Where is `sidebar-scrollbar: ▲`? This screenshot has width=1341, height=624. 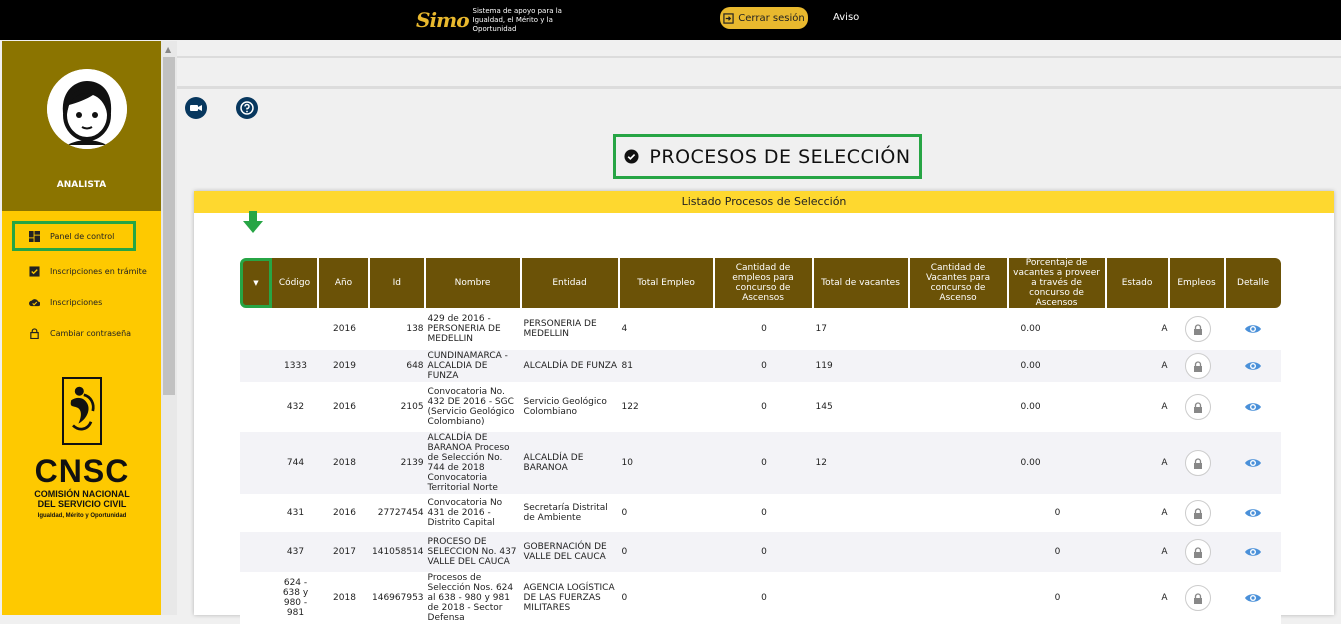
sidebar-scrollbar: ▲ is located at coordinates (169, 328).